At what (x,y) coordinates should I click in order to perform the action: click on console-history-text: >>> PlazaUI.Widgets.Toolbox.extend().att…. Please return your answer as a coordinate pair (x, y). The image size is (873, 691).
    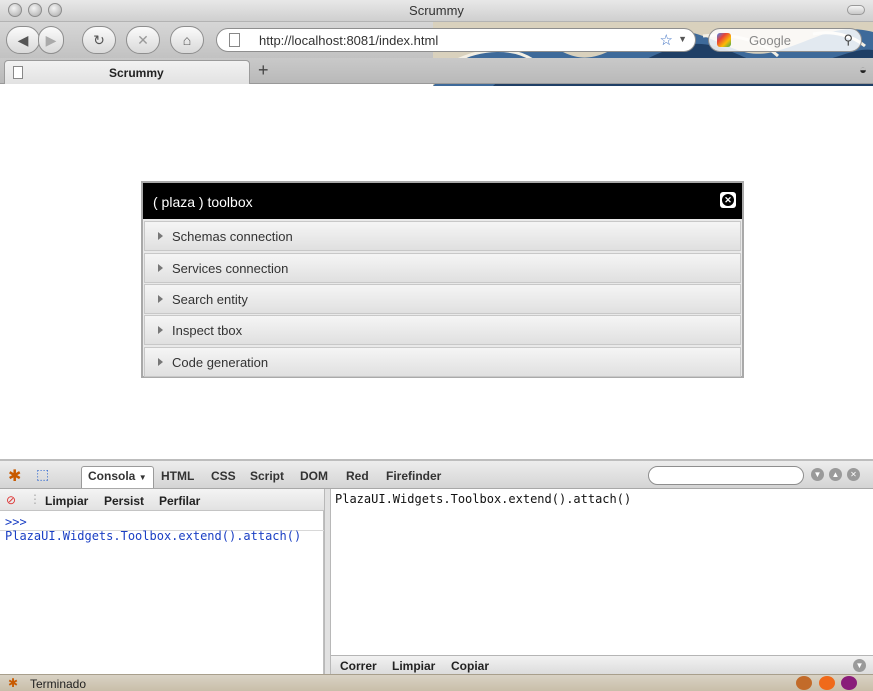
    Looking at the image, I should click on (153, 529).